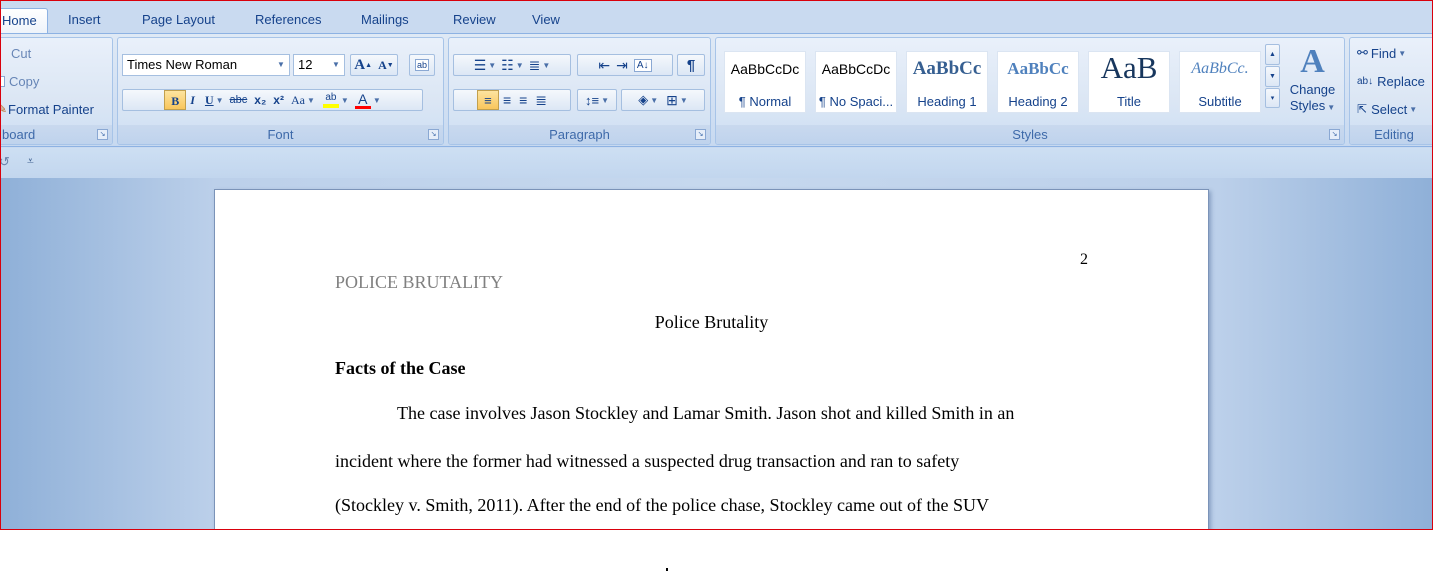 The image size is (1433, 573). What do you see at coordinates (765, 82) in the screenshot?
I see `style-normal: AaBbCcDc ¶ Normal` at bounding box center [765, 82].